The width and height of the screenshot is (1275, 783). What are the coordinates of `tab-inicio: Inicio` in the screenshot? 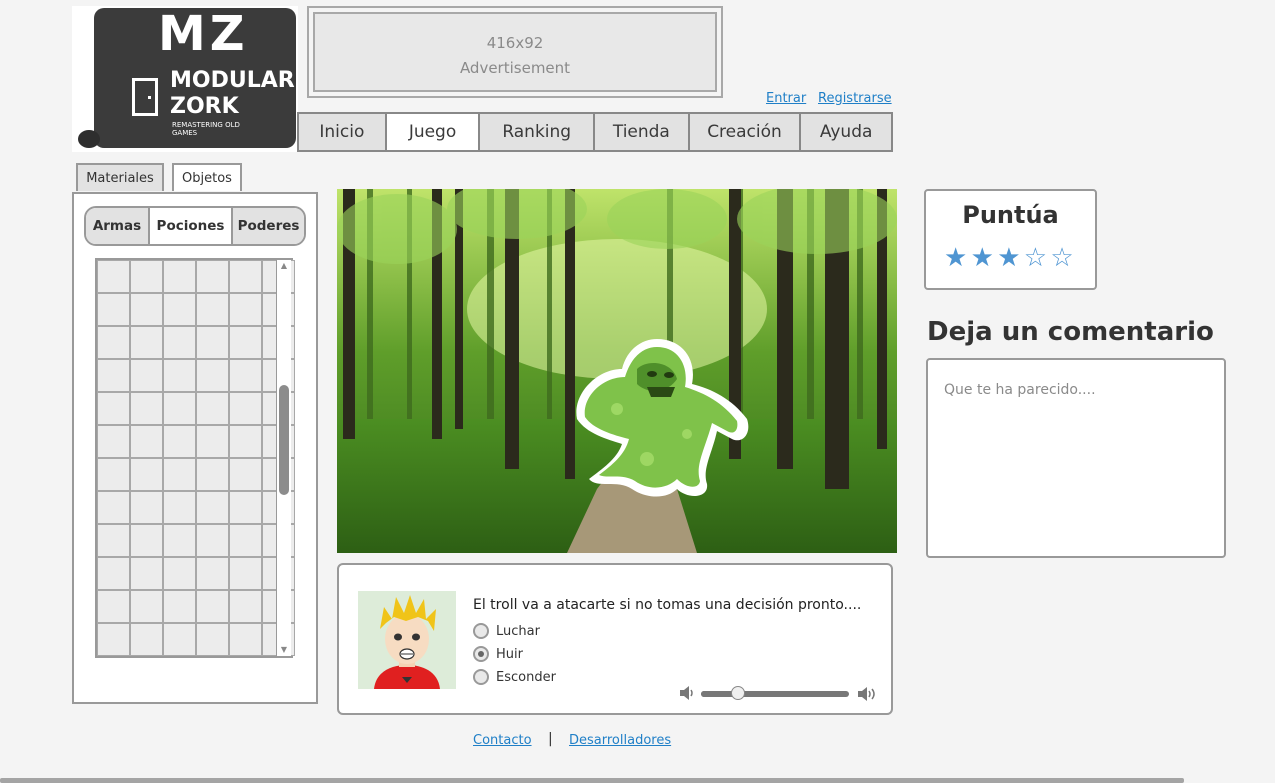 It's located at (343, 132).